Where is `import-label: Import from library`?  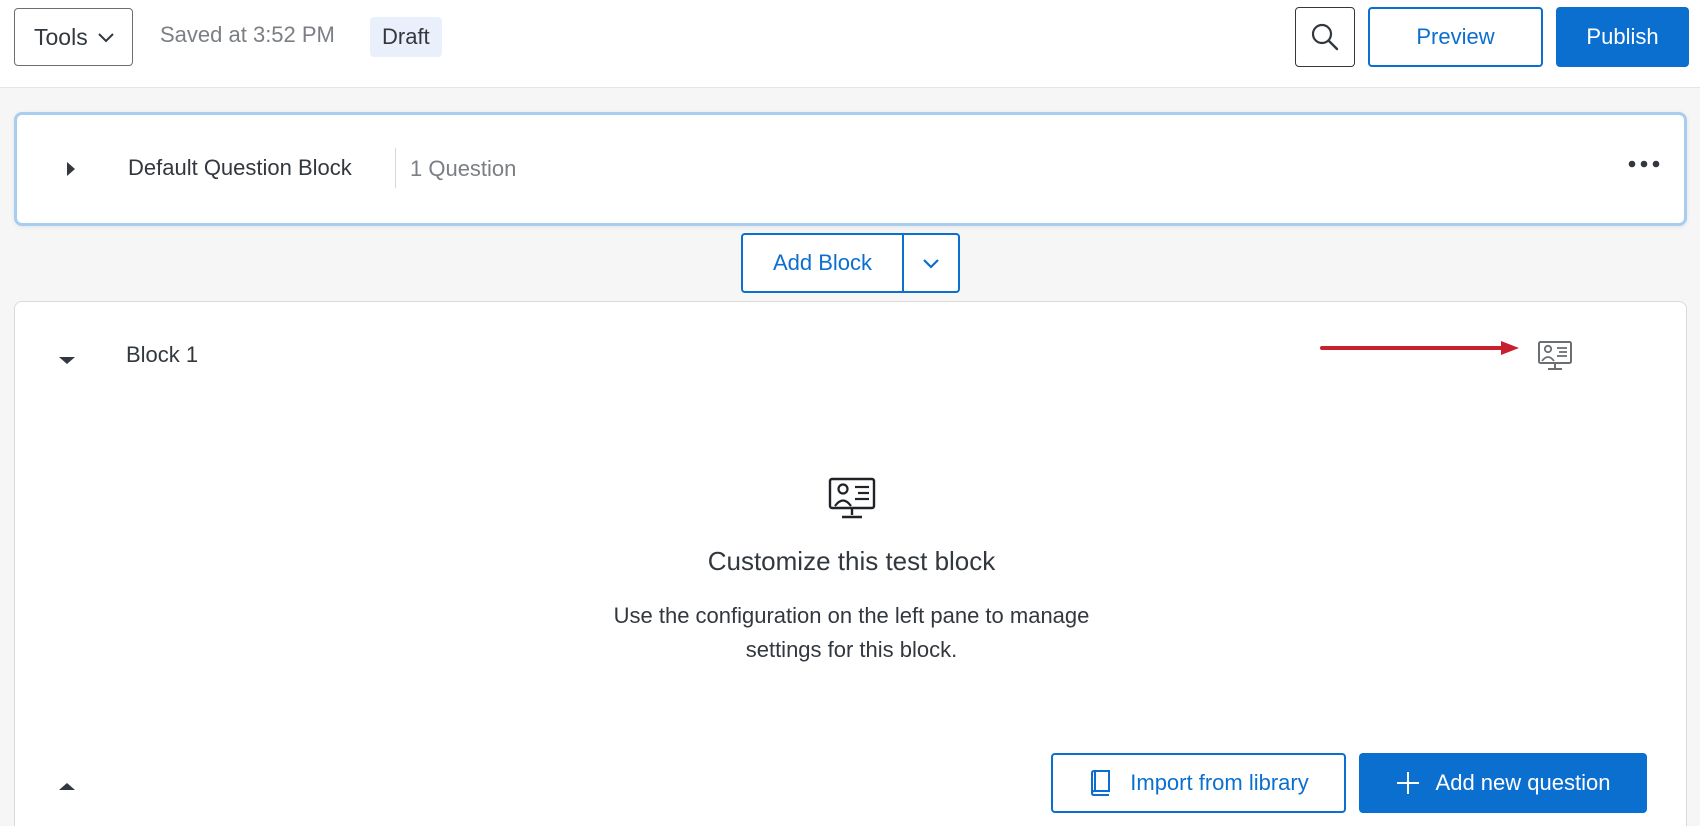 import-label: Import from library is located at coordinates (1219, 782).